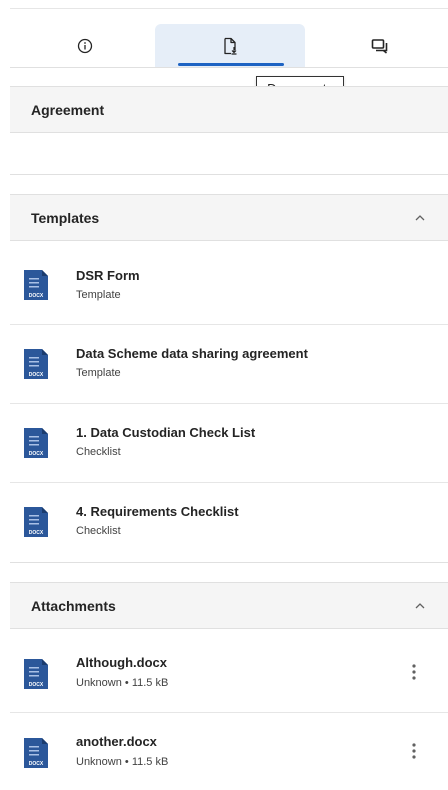 This screenshot has height=790, width=448. I want to click on template-item-dsr-form: DOCX DSR Form Template, so click(229, 285).